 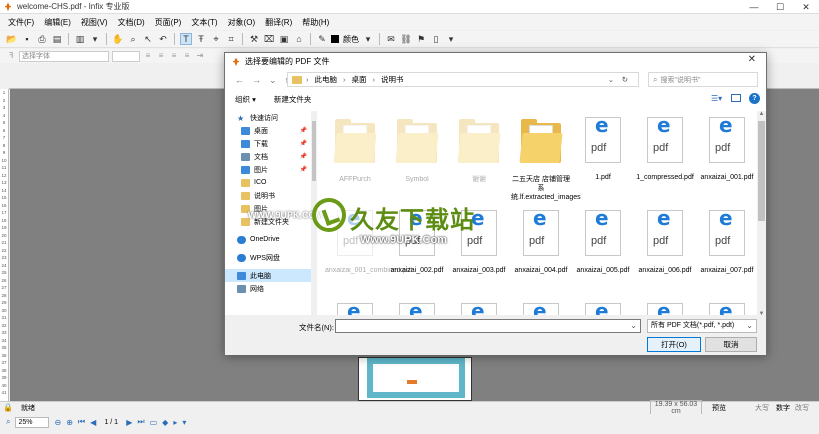 What do you see at coordinates (421, 39) in the screenshot?
I see `bookmark-icon: ⚑` at bounding box center [421, 39].